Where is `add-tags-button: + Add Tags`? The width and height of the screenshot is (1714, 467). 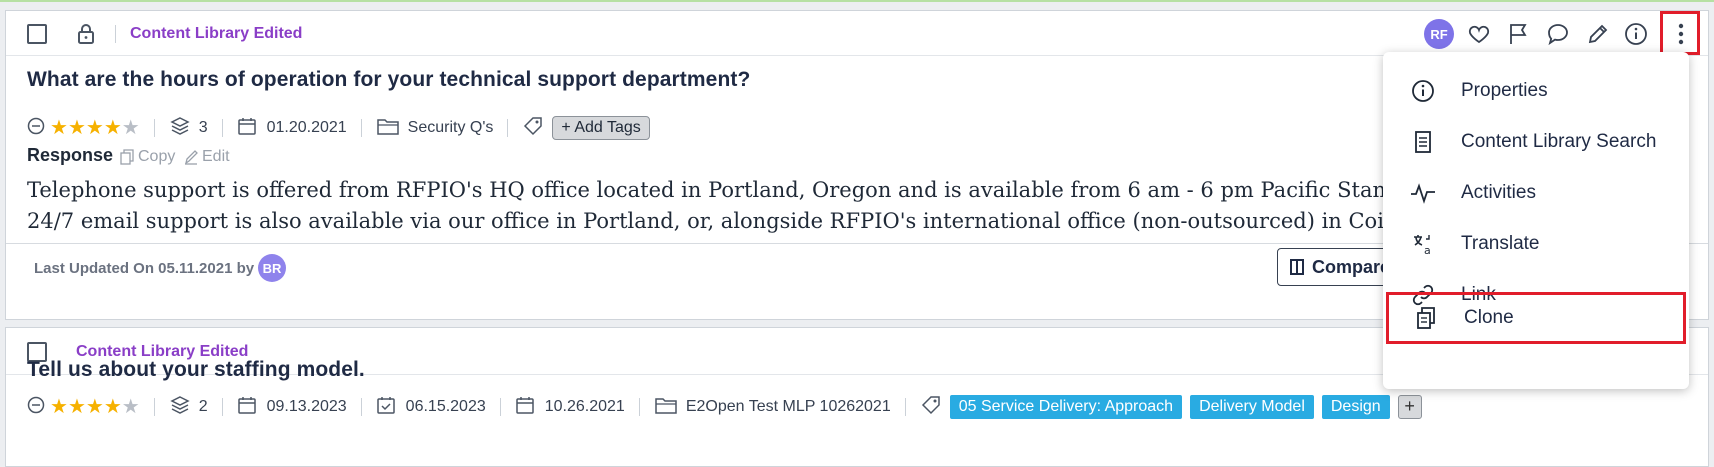
add-tags-button: + Add Tags is located at coordinates (601, 128).